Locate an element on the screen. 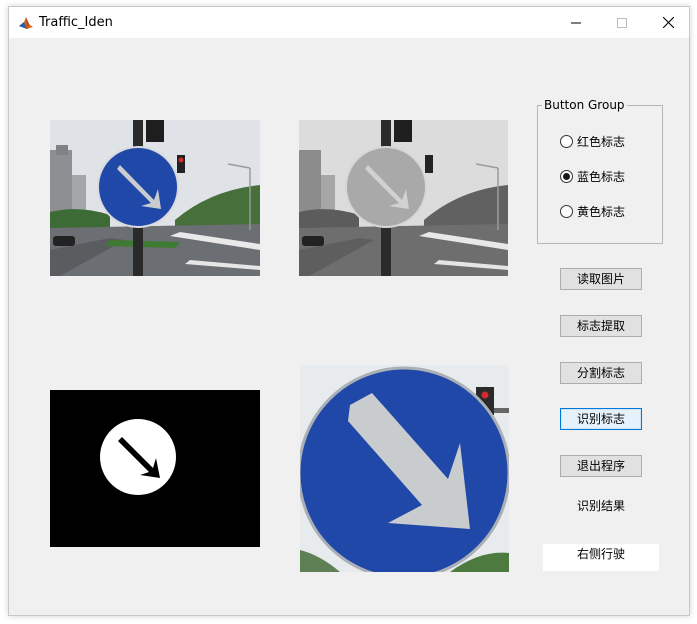 This screenshot has height=624, width=697. maximize-icon is located at coordinates (622, 22).